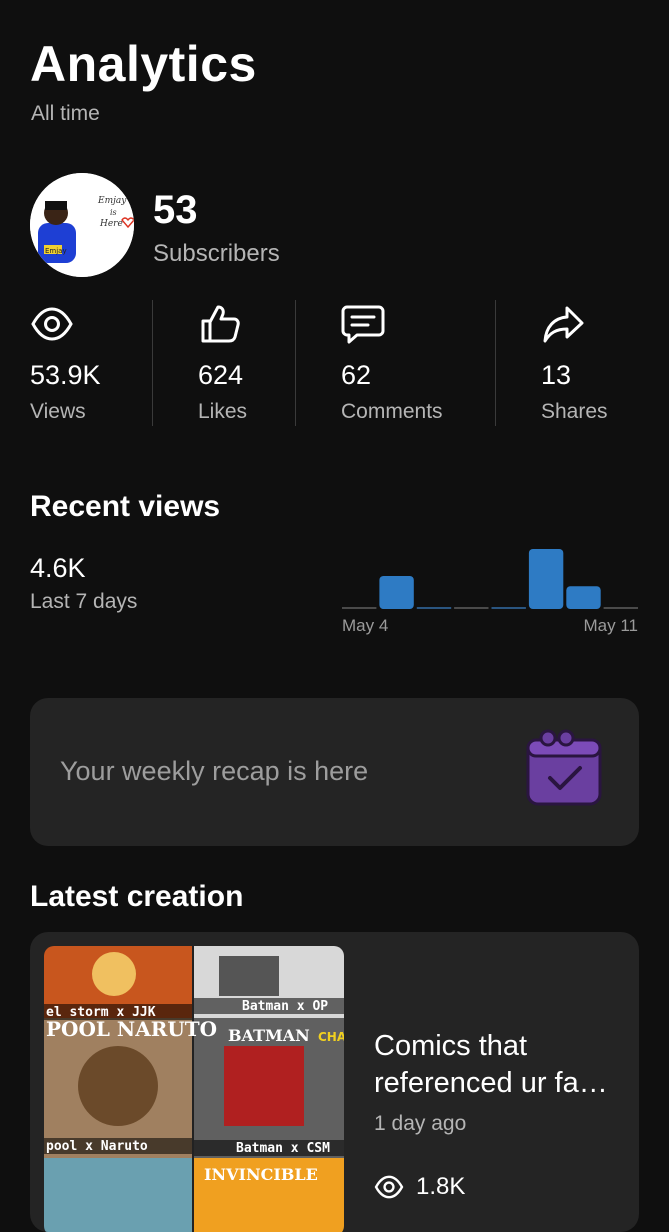  I want to click on video-views-value: 1.8K, so click(441, 1186).